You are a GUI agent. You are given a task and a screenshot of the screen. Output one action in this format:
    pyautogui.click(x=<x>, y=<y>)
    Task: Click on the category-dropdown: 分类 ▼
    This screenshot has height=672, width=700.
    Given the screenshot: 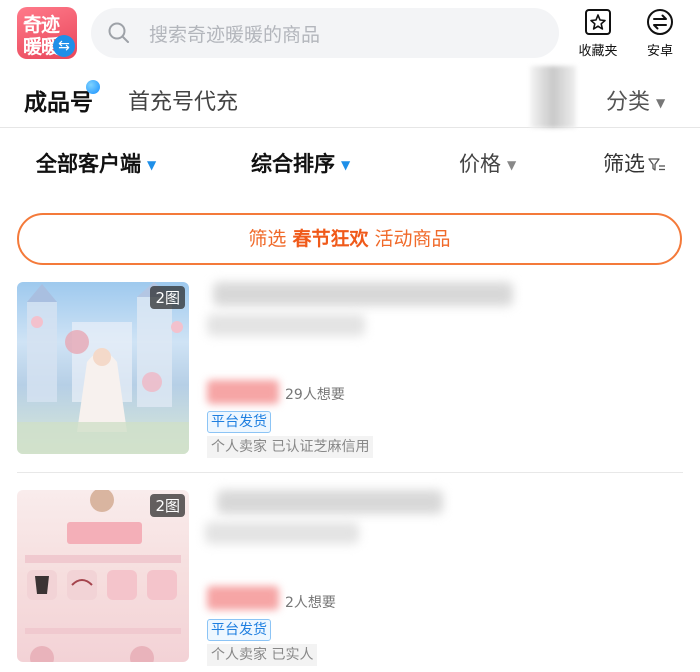 What is the action you would take?
    pyautogui.click(x=635, y=100)
    